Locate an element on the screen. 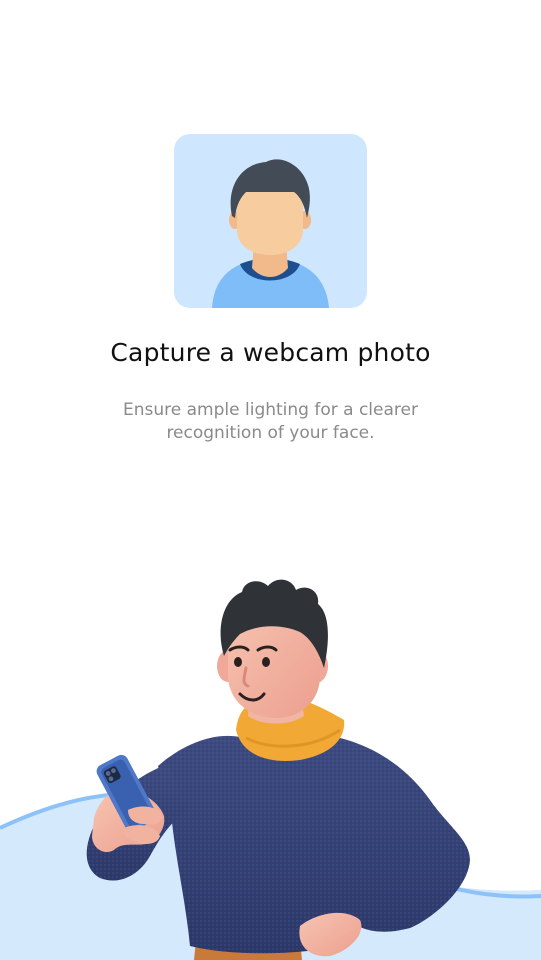 This screenshot has height=960, width=541. user-avatar-icon is located at coordinates (270, 233).